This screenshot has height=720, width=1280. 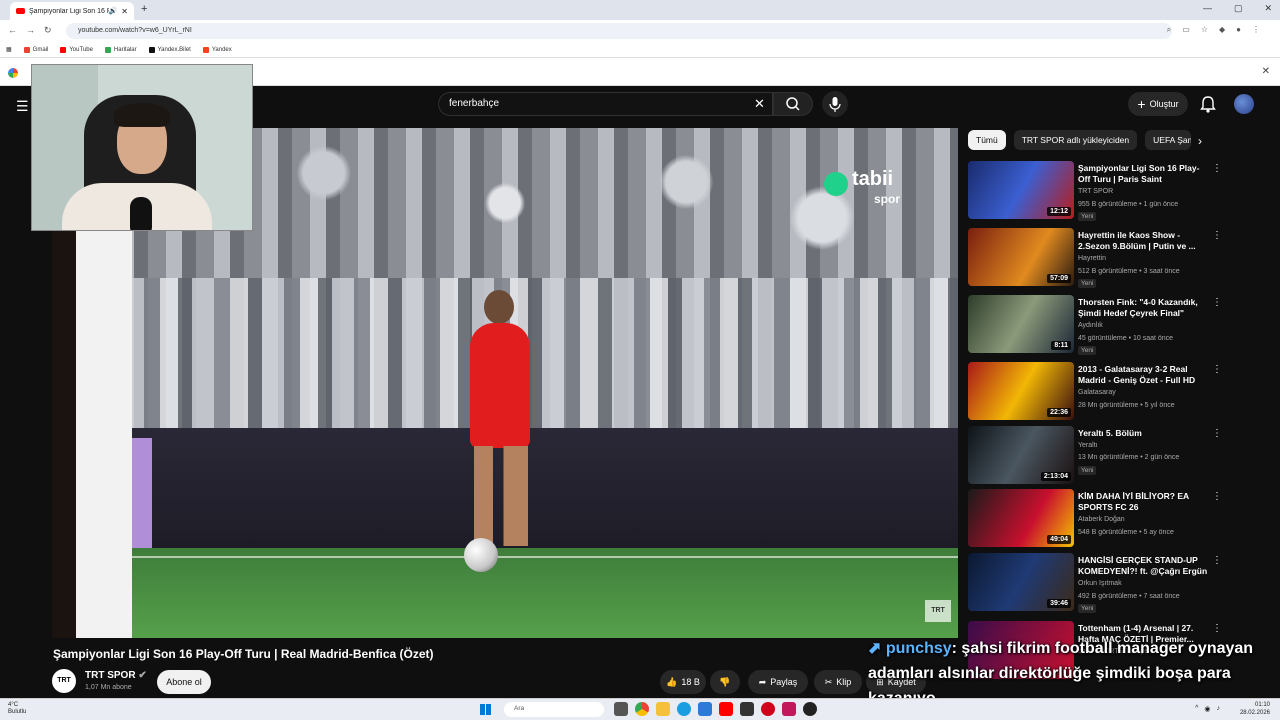 What do you see at coordinates (1238, 8) in the screenshot?
I see `maximize-icon: ▢` at bounding box center [1238, 8].